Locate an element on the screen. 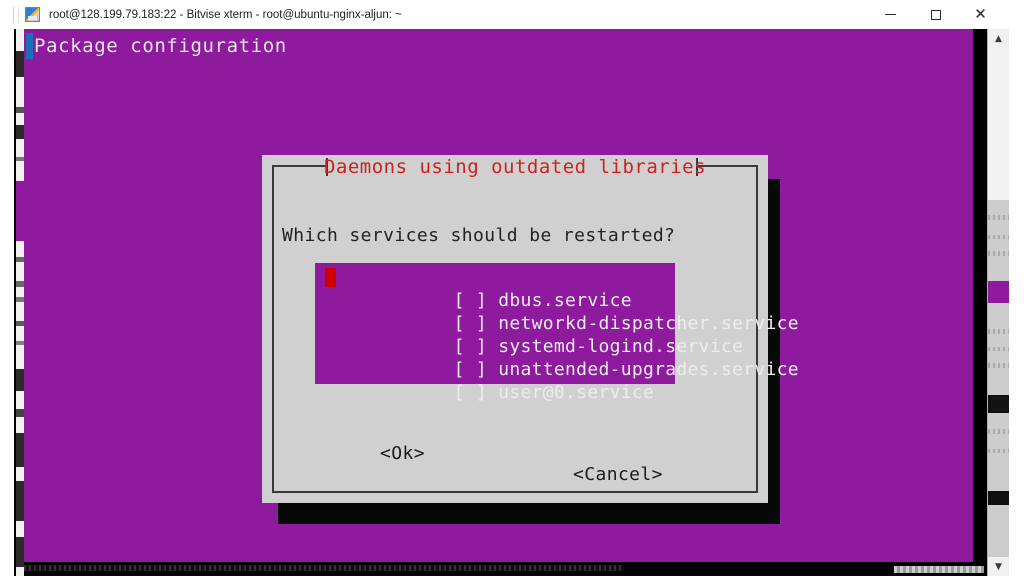  list-item: [ ] user@0.service is located at coordinates (495, 380).